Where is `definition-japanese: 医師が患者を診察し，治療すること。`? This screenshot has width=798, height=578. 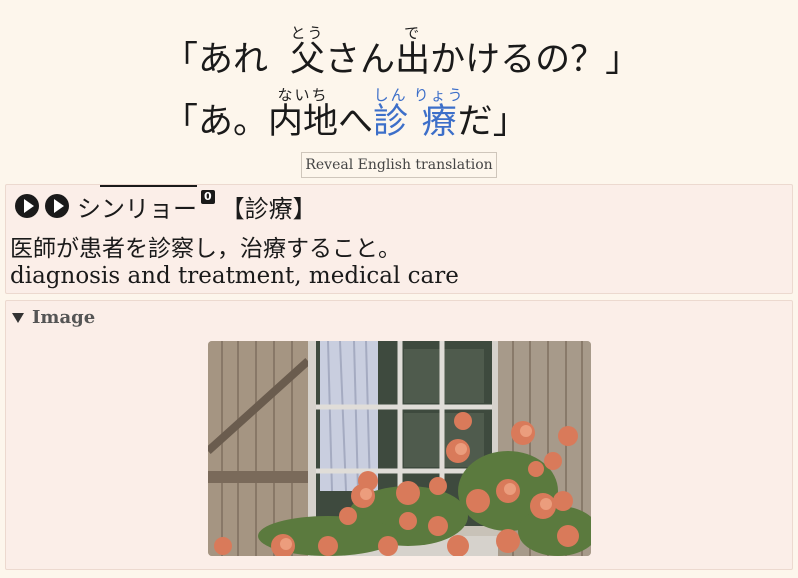
definition-japanese: 医師が患者を診察し，治療すること。 is located at coordinates (205, 249).